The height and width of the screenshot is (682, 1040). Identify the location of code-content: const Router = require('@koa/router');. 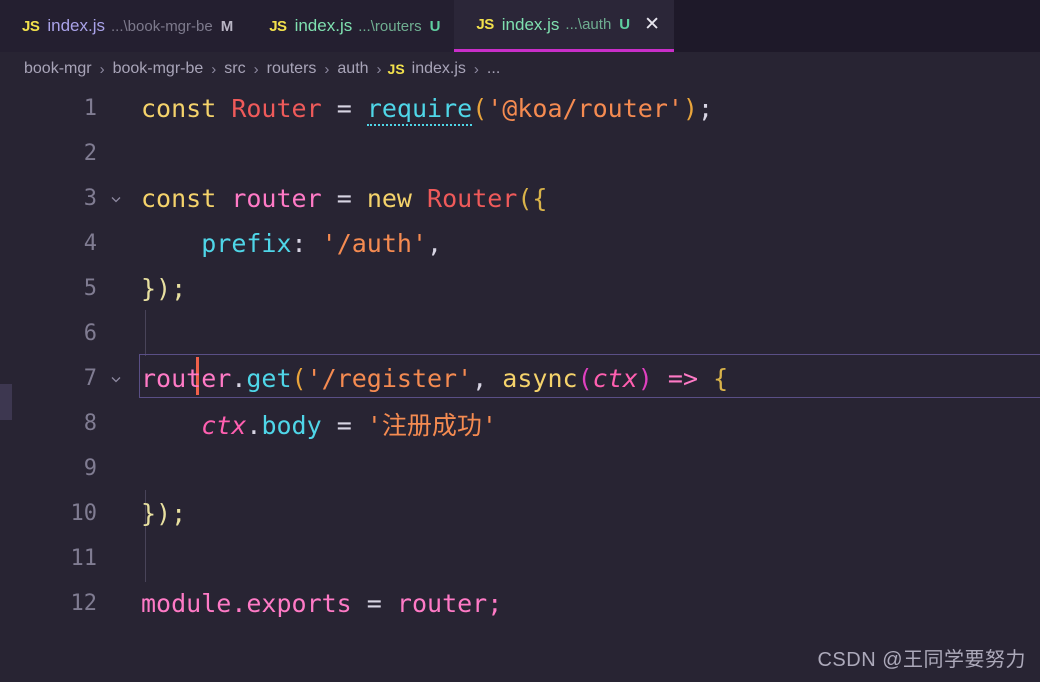
(583, 110).